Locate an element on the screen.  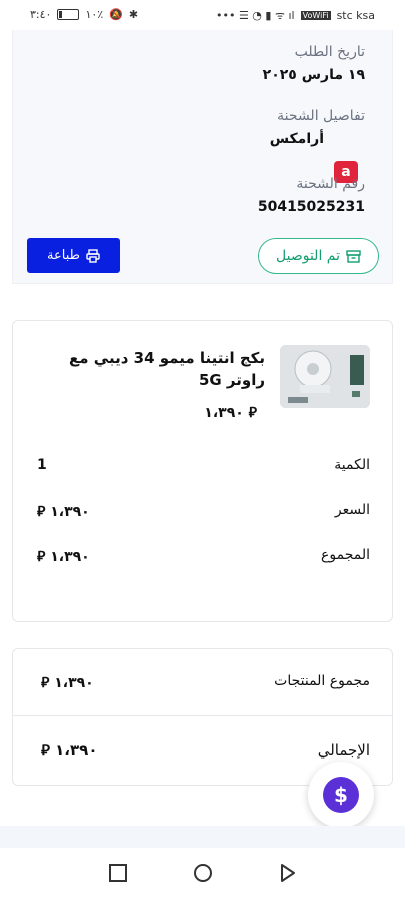
system-nav-bar is located at coordinates (202, 874).